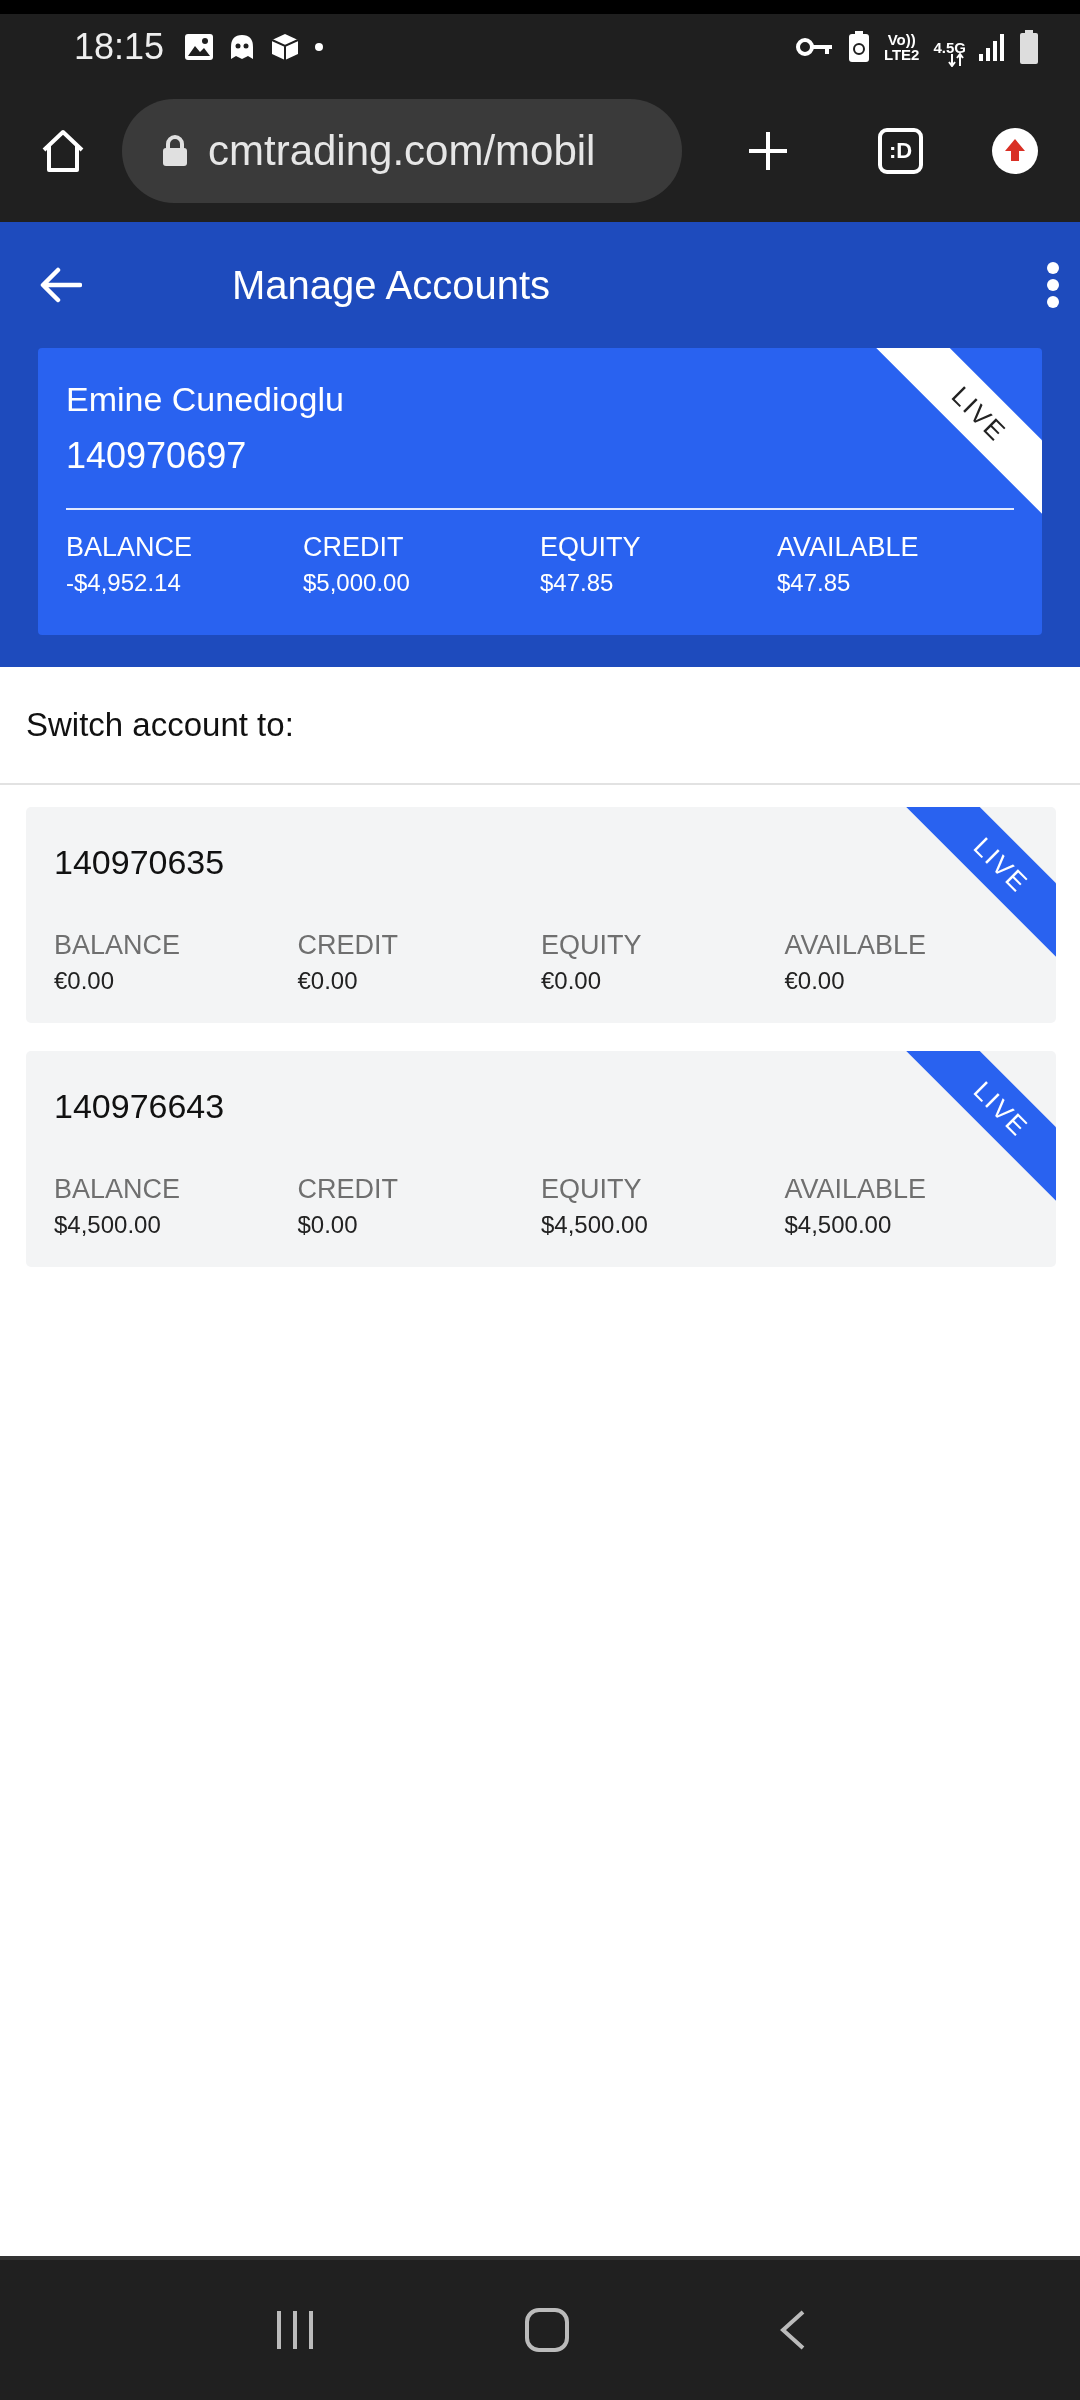  I want to click on cube-icon, so click(285, 47).